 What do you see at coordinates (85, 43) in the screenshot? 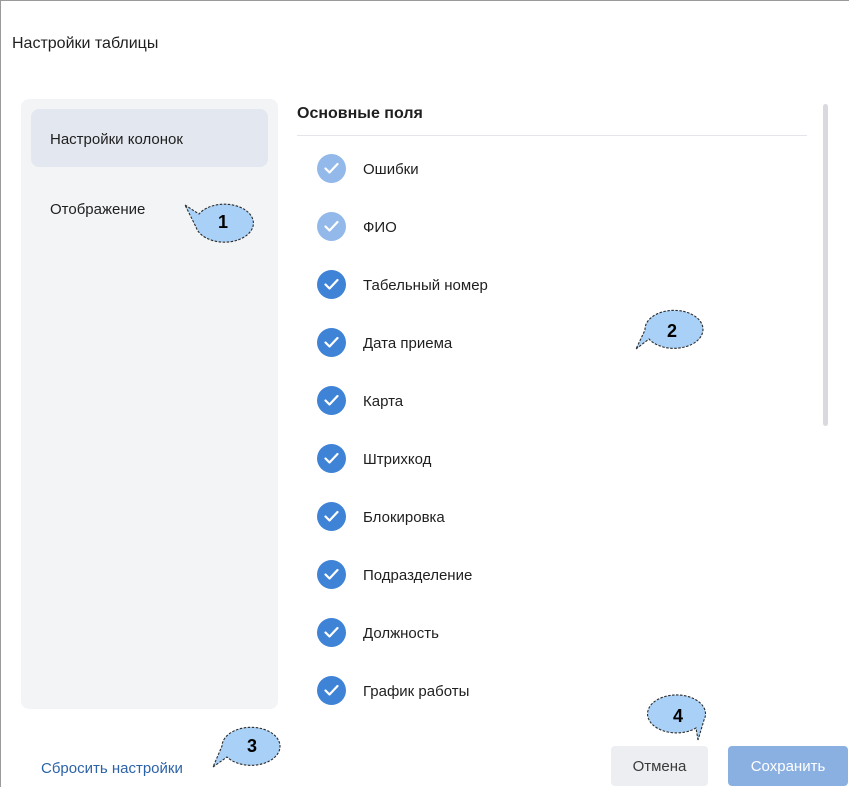
I see `dialog-title: Настройки таблицы` at bounding box center [85, 43].